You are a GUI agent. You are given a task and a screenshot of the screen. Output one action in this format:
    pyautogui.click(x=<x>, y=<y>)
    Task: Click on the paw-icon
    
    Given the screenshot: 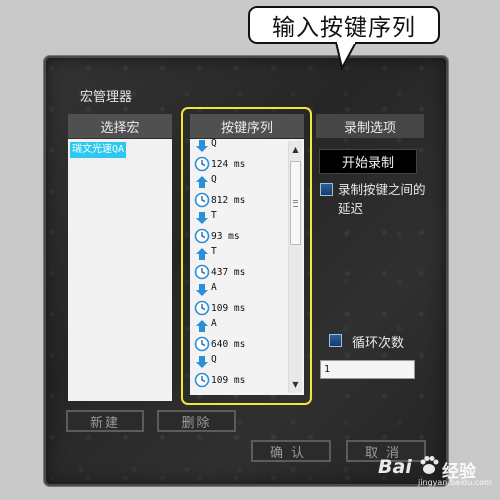 What is the action you would take?
    pyautogui.click(x=429, y=465)
    